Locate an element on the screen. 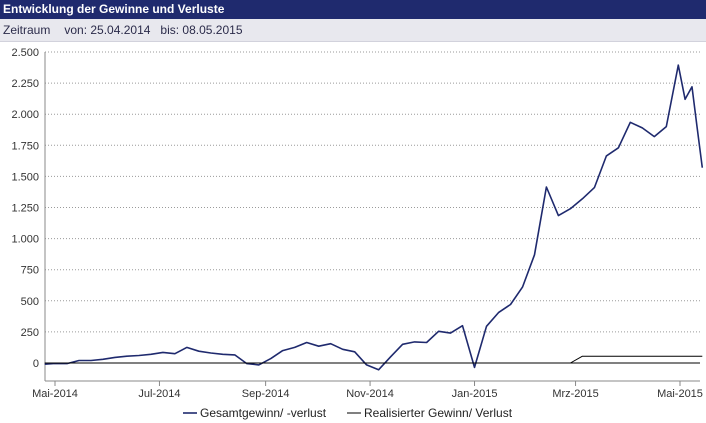 The height and width of the screenshot is (423, 706). y-tick-label: 1.000 is located at coordinates (25, 240).